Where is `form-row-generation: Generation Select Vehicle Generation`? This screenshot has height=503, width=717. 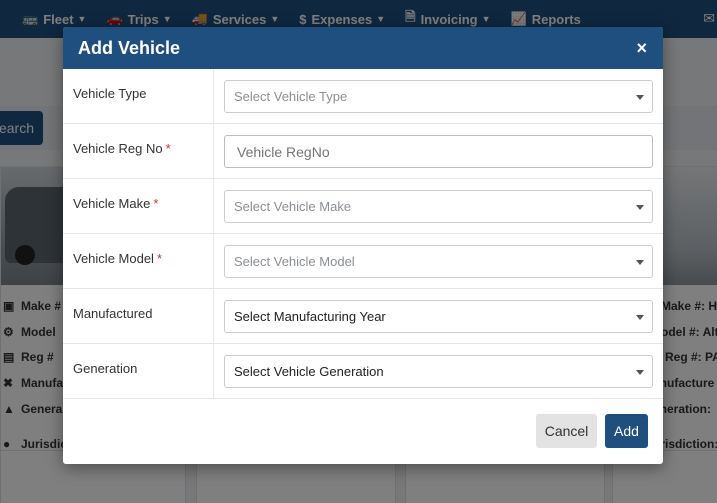
form-row-generation: Generation Select Vehicle Generation is located at coordinates (363, 371).